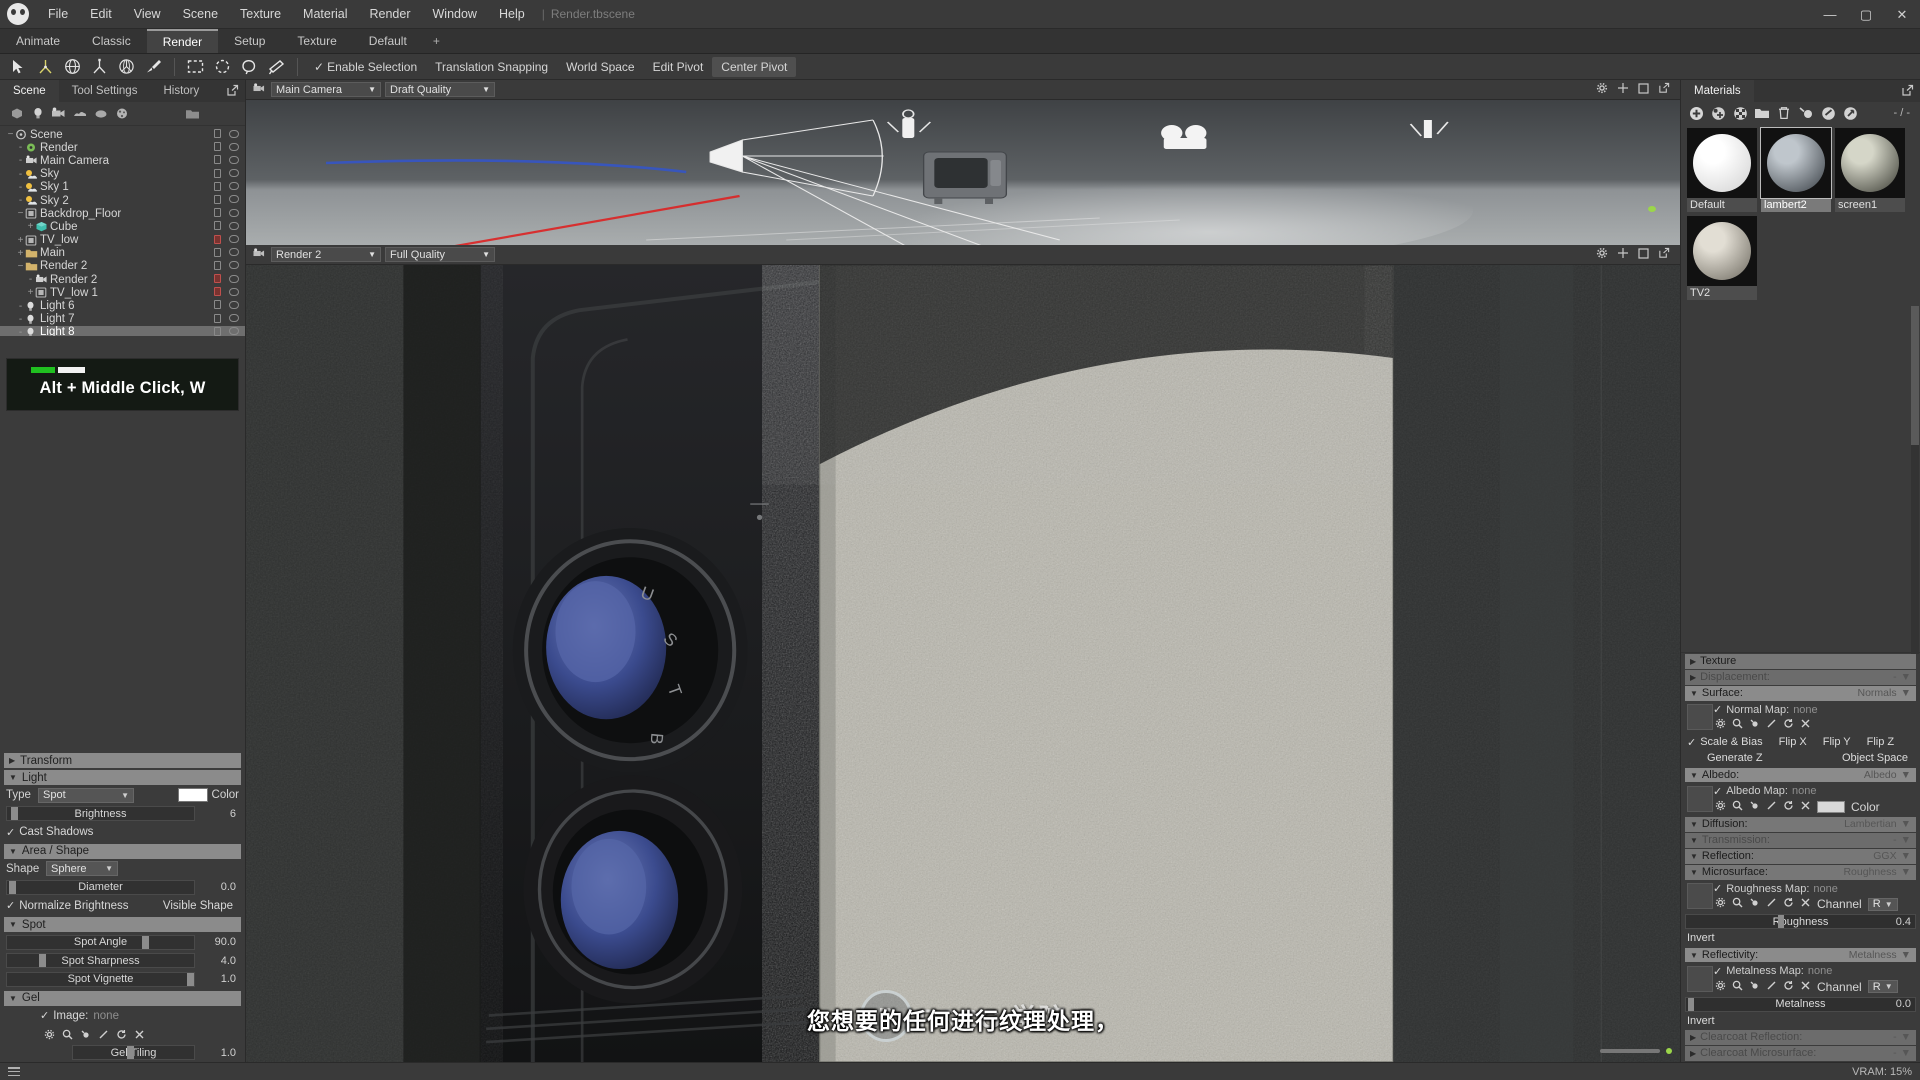 This screenshot has width=1920, height=1080. I want to click on select-arrow-icon, so click(18, 67).